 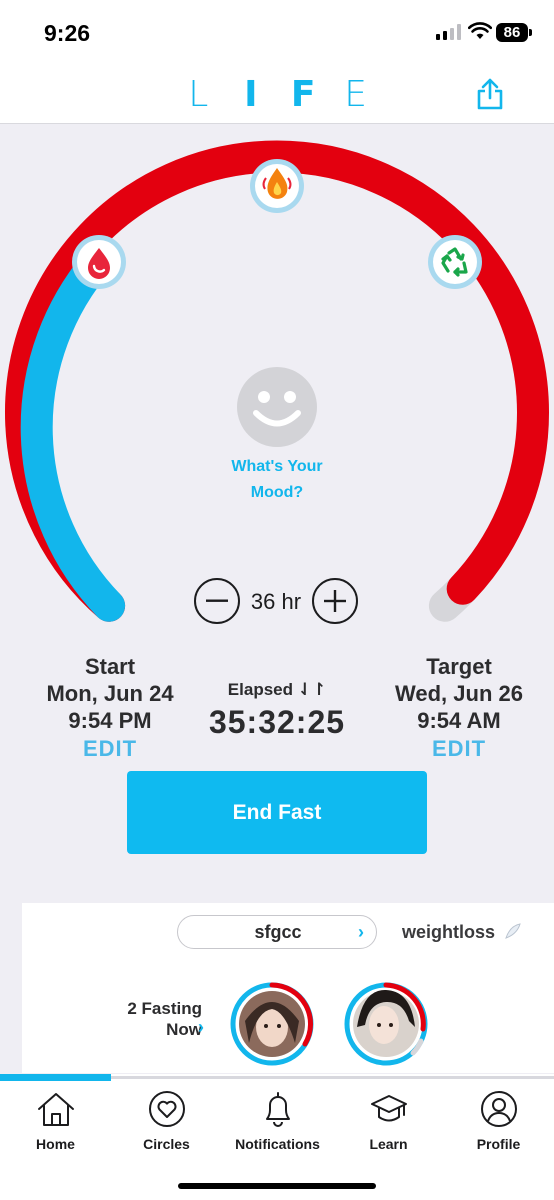 What do you see at coordinates (277, 722) in the screenshot?
I see `elapsed-timer: 35:32:25` at bounding box center [277, 722].